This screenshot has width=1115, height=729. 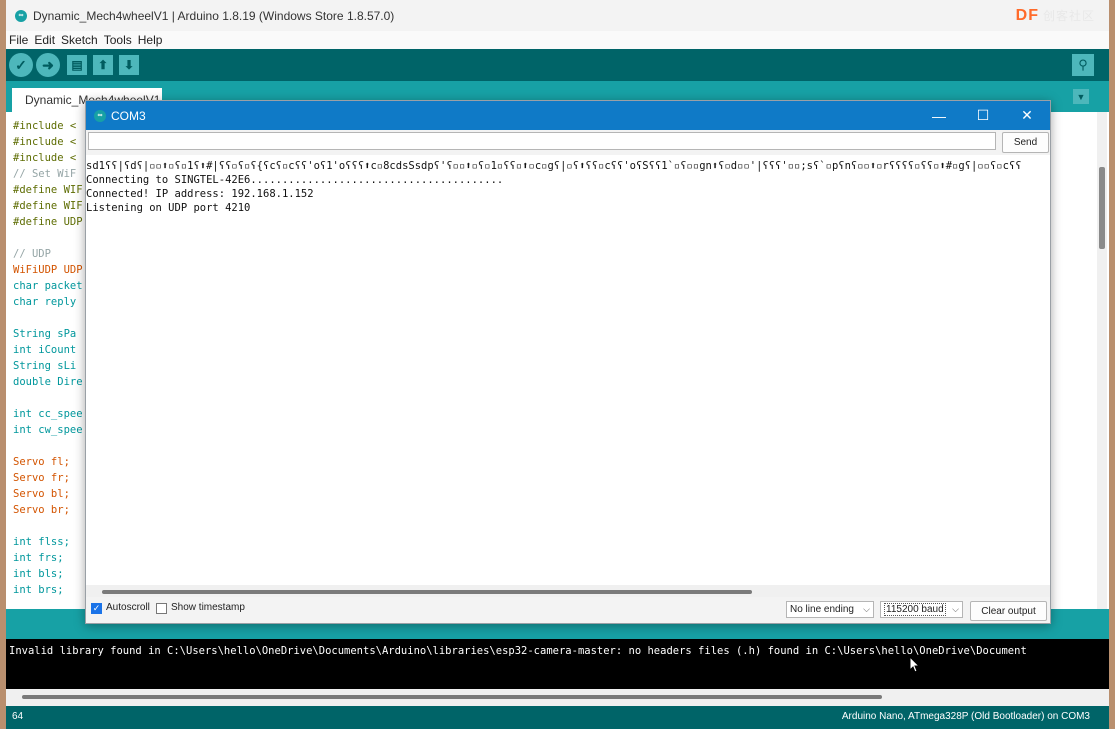 I want to click on arrow-up-icon: ⬆, so click(x=103, y=65).